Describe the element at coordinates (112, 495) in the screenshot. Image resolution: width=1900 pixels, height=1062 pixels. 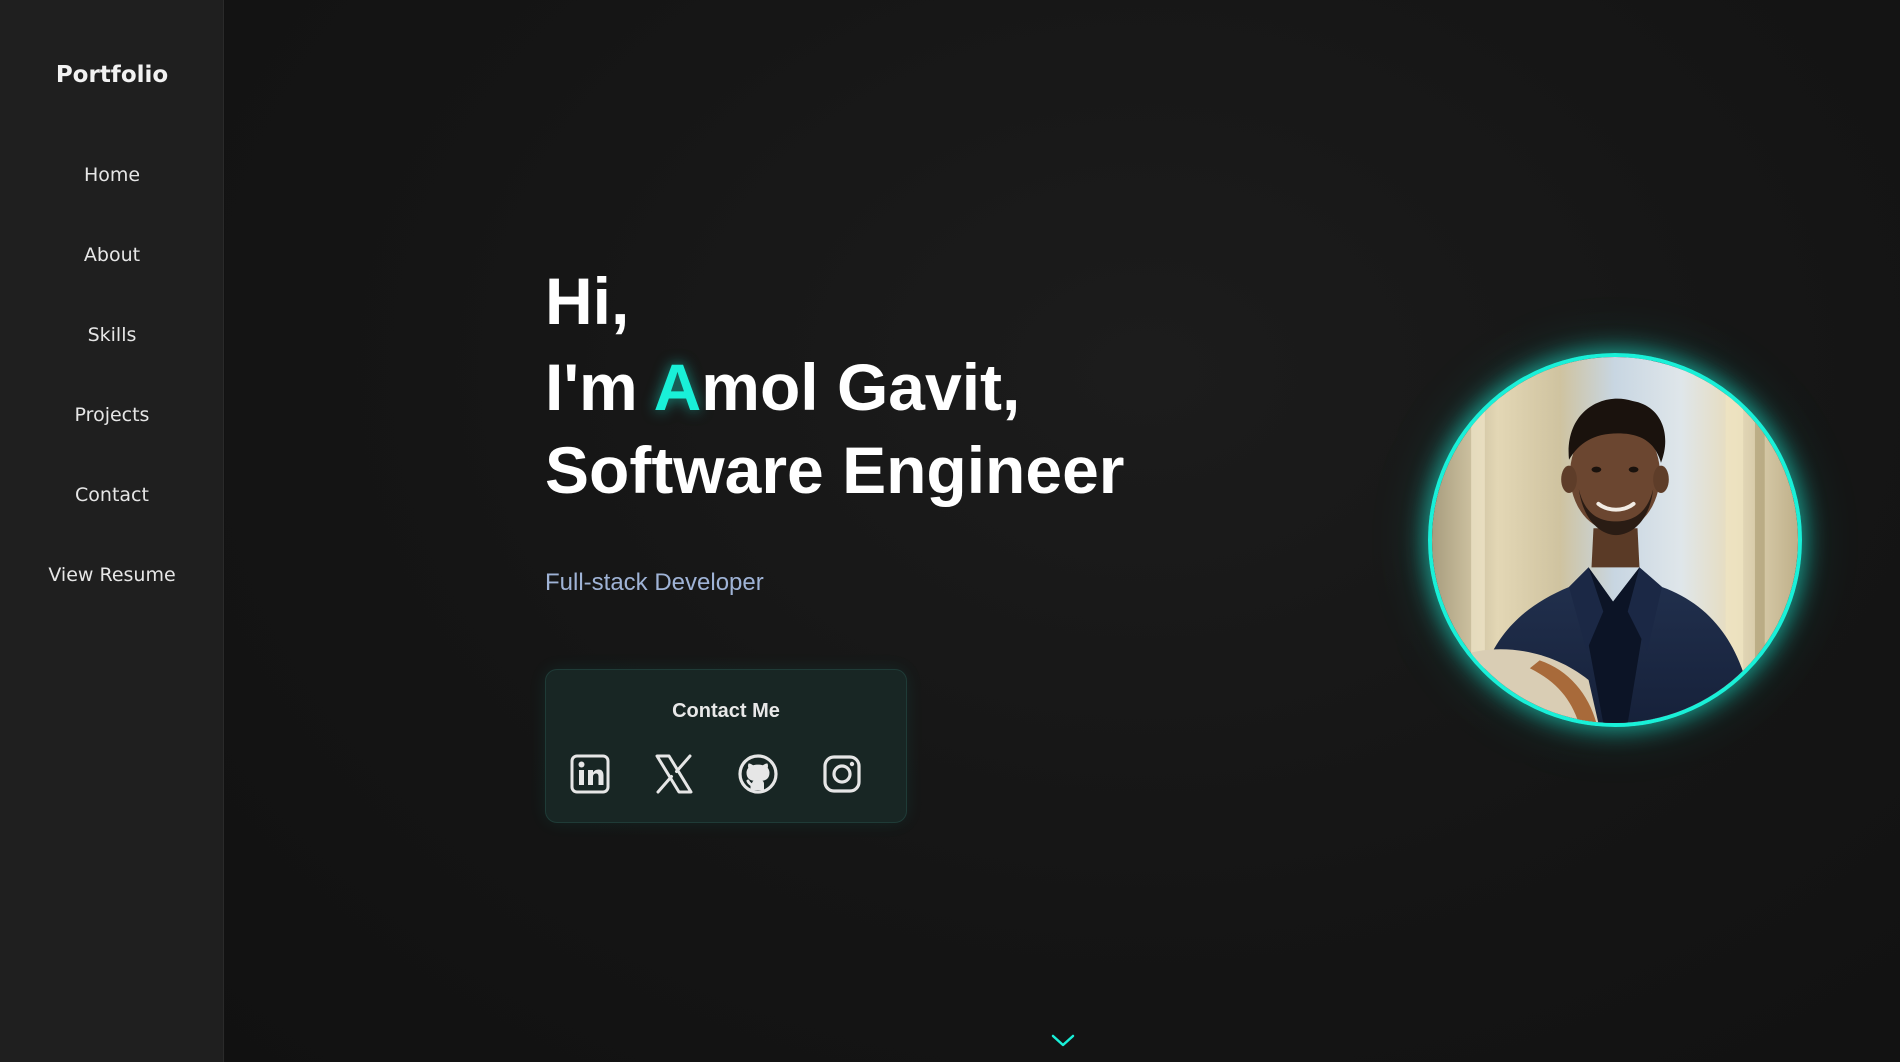
I see `sidebar-item-contact: Contact` at that location.